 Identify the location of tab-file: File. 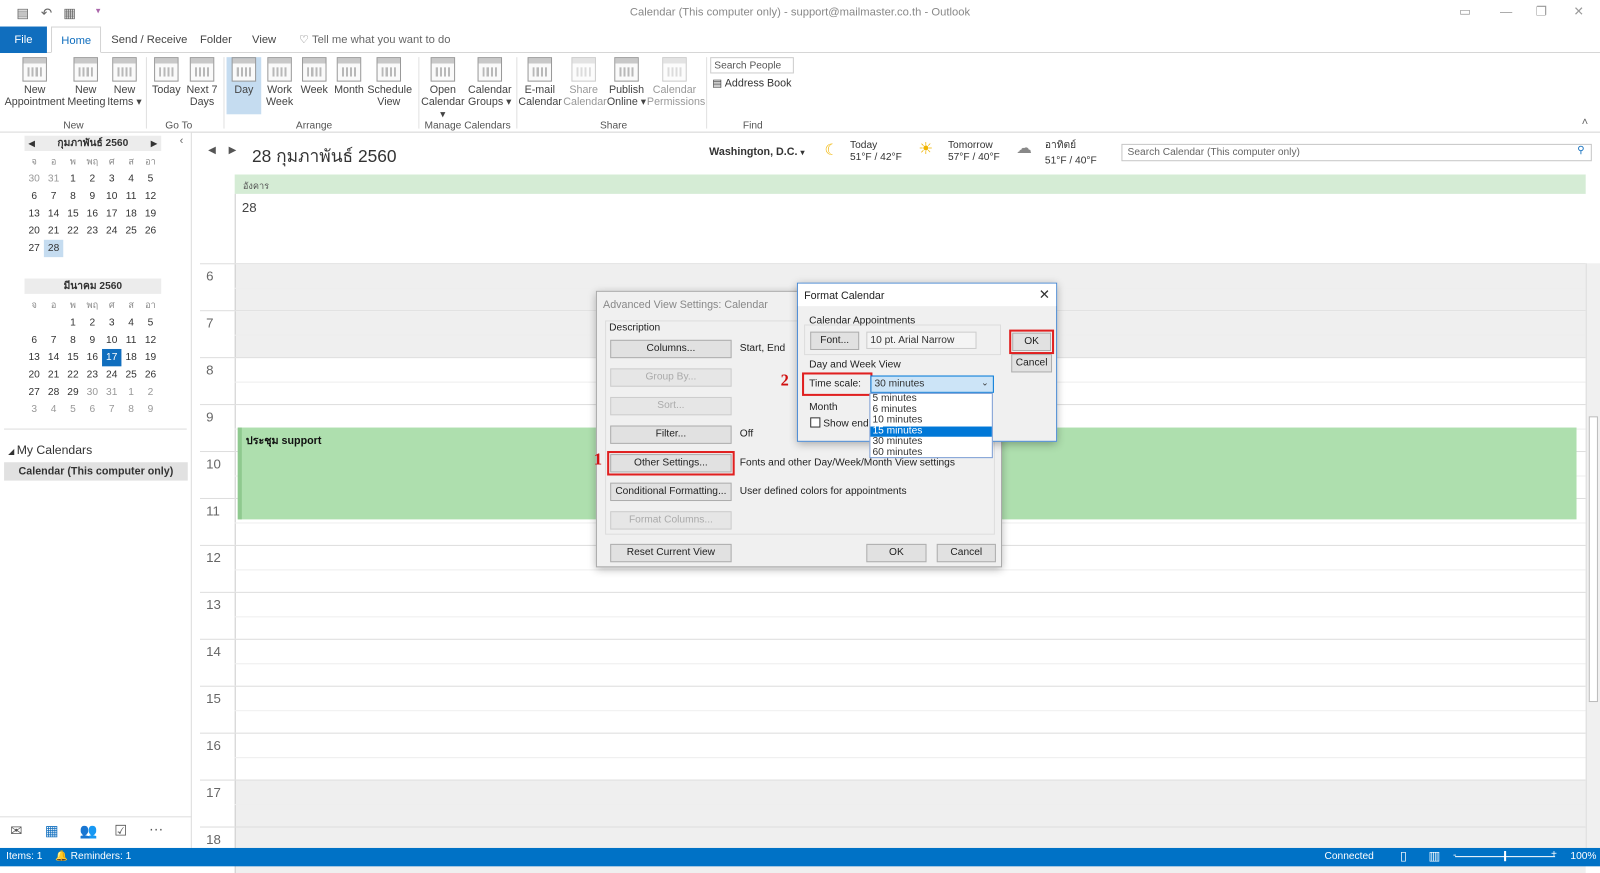
(23, 40).